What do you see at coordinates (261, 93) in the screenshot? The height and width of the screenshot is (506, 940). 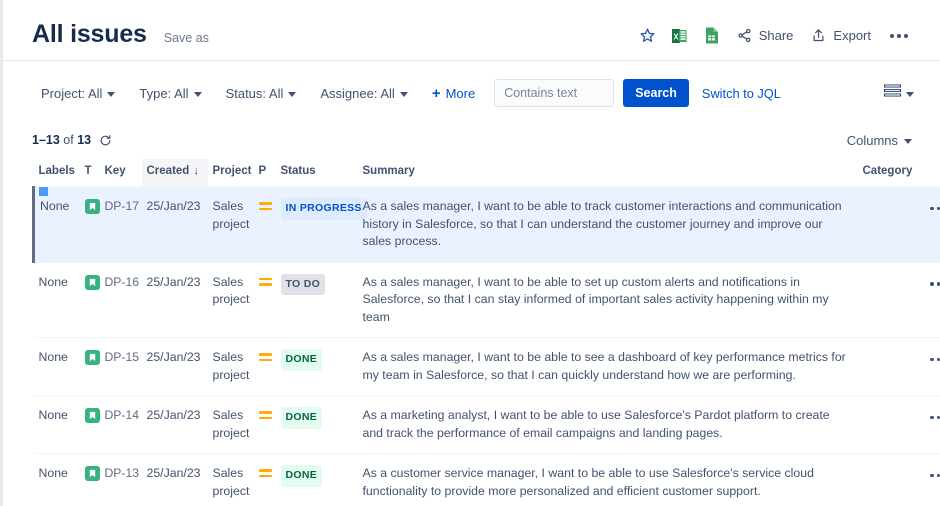 I see `filter-status: Status: All` at bounding box center [261, 93].